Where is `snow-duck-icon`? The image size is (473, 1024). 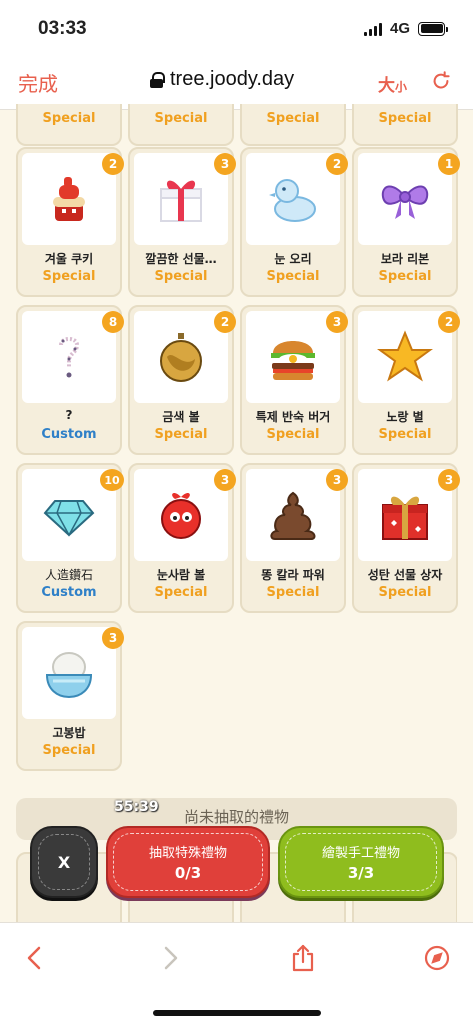 snow-duck-icon is located at coordinates (292, 200).